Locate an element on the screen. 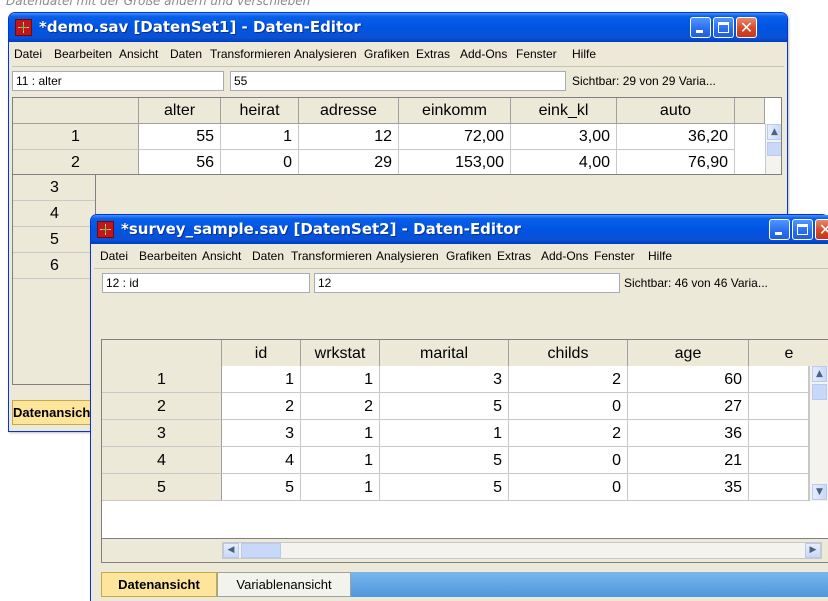 Image resolution: width=828 pixels, height=601 pixels. data-cell: 36 is located at coordinates (688, 433).